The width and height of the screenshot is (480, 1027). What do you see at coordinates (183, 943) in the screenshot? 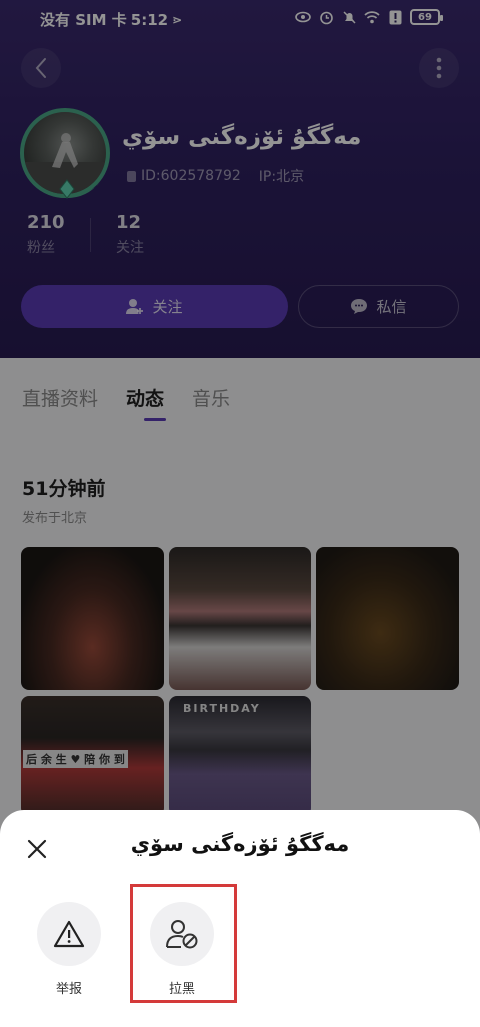
I see `highlight-box` at bounding box center [183, 943].